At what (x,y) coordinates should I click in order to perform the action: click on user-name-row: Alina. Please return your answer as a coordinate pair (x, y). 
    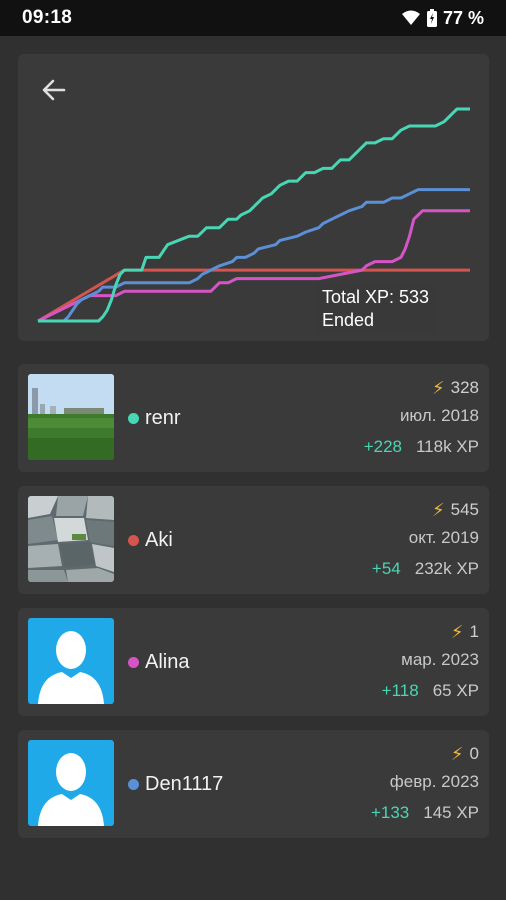
    Looking at the image, I should click on (158, 662).